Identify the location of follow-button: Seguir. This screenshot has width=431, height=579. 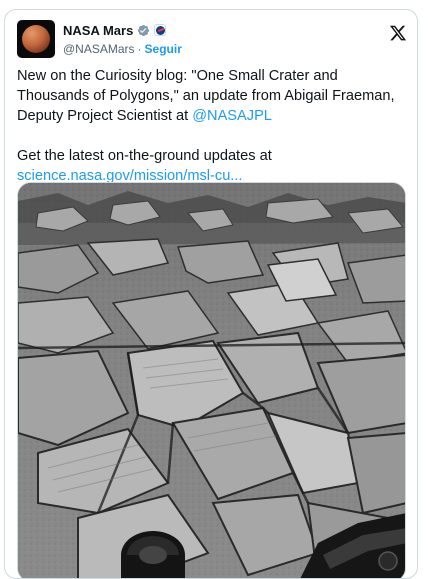
(163, 49).